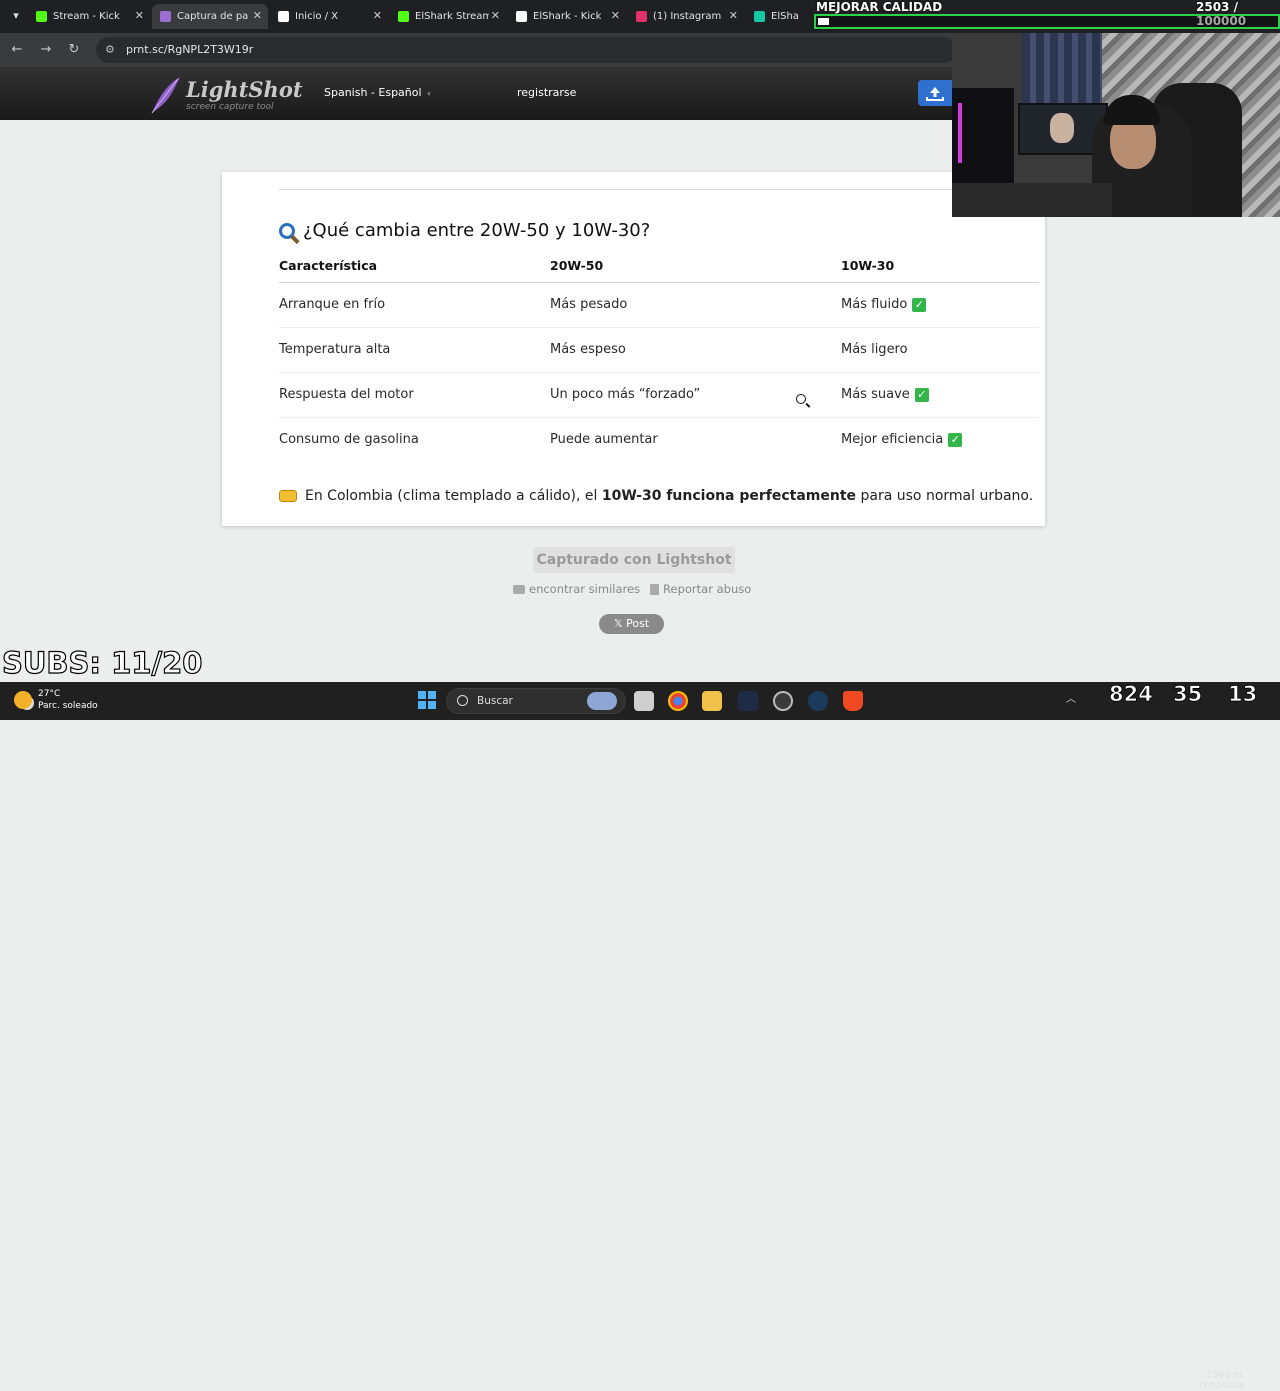 This screenshot has width=1280, height=1391. What do you see at coordinates (519, 589) in the screenshot?
I see `camera-icon` at bounding box center [519, 589].